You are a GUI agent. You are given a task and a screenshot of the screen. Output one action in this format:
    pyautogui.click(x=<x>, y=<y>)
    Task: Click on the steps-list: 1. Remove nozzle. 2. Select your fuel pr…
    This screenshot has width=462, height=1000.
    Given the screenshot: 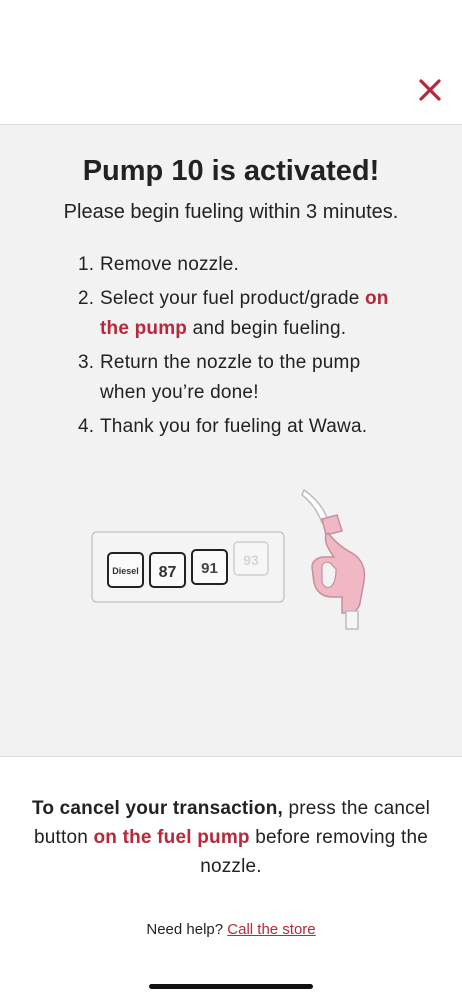 What is the action you would take?
    pyautogui.click(x=243, y=348)
    